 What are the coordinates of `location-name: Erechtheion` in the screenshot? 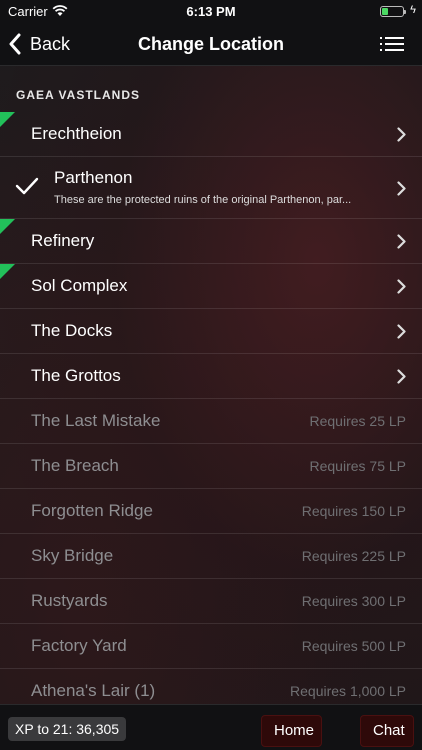 It's located at (76, 133).